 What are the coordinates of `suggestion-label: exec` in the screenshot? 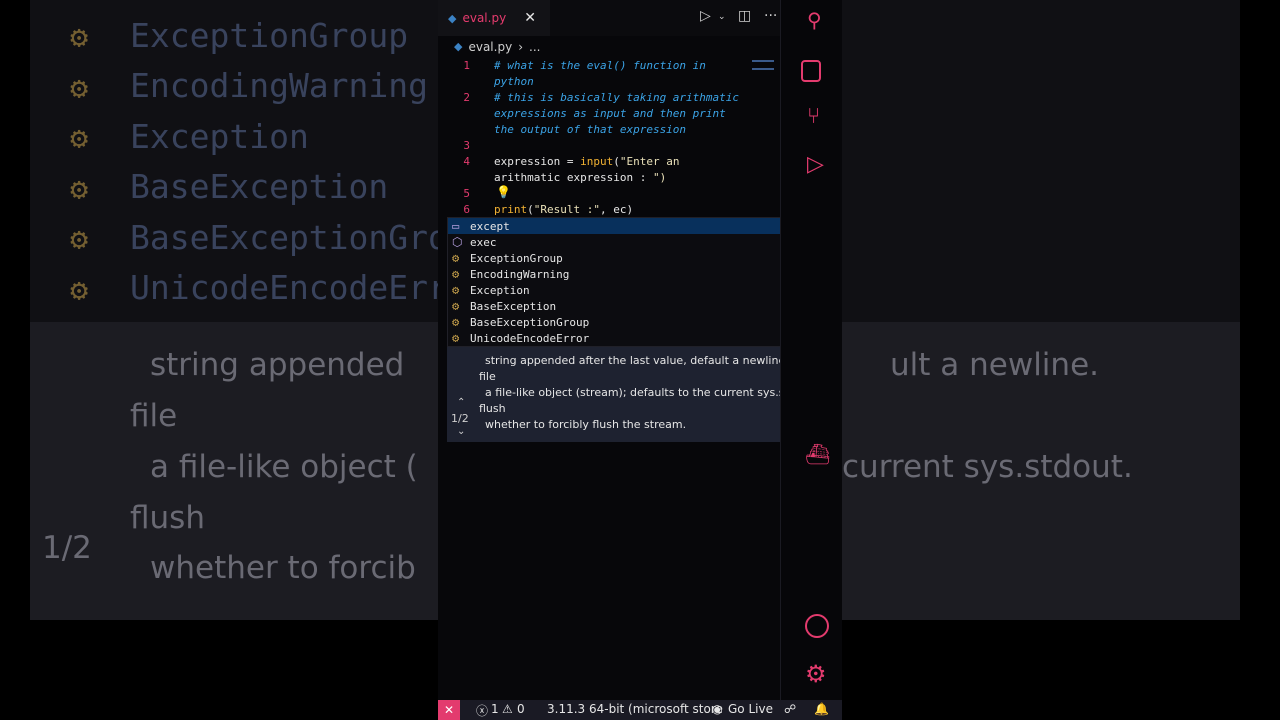 It's located at (483, 242).